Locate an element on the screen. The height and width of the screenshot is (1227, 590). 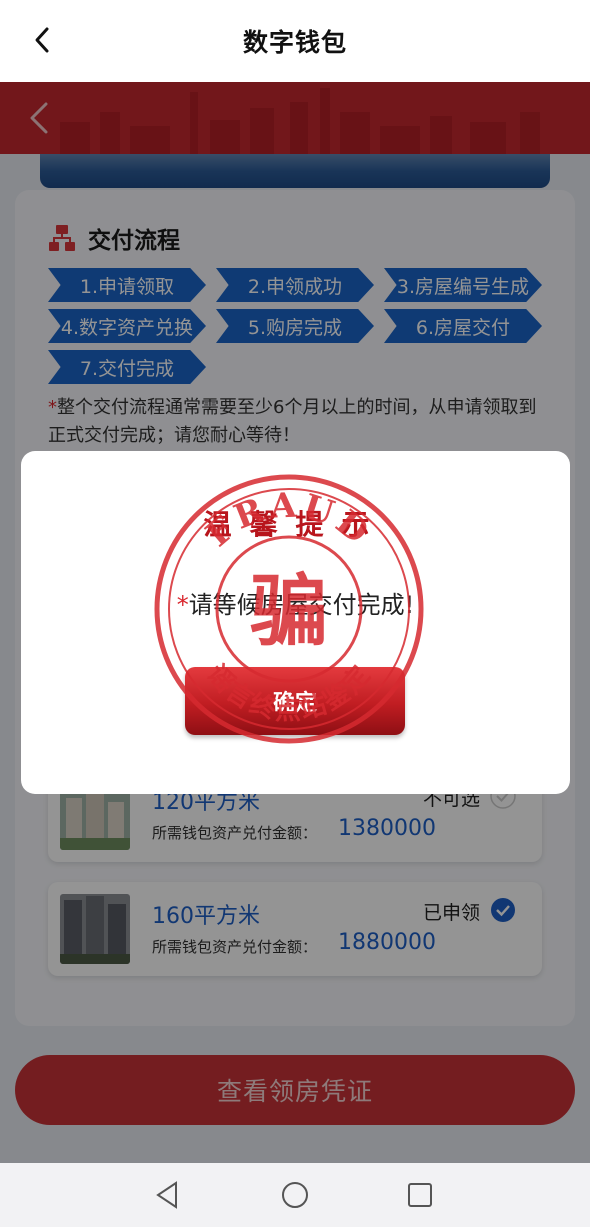
chevron-left-icon is located at coordinates (42, 40).